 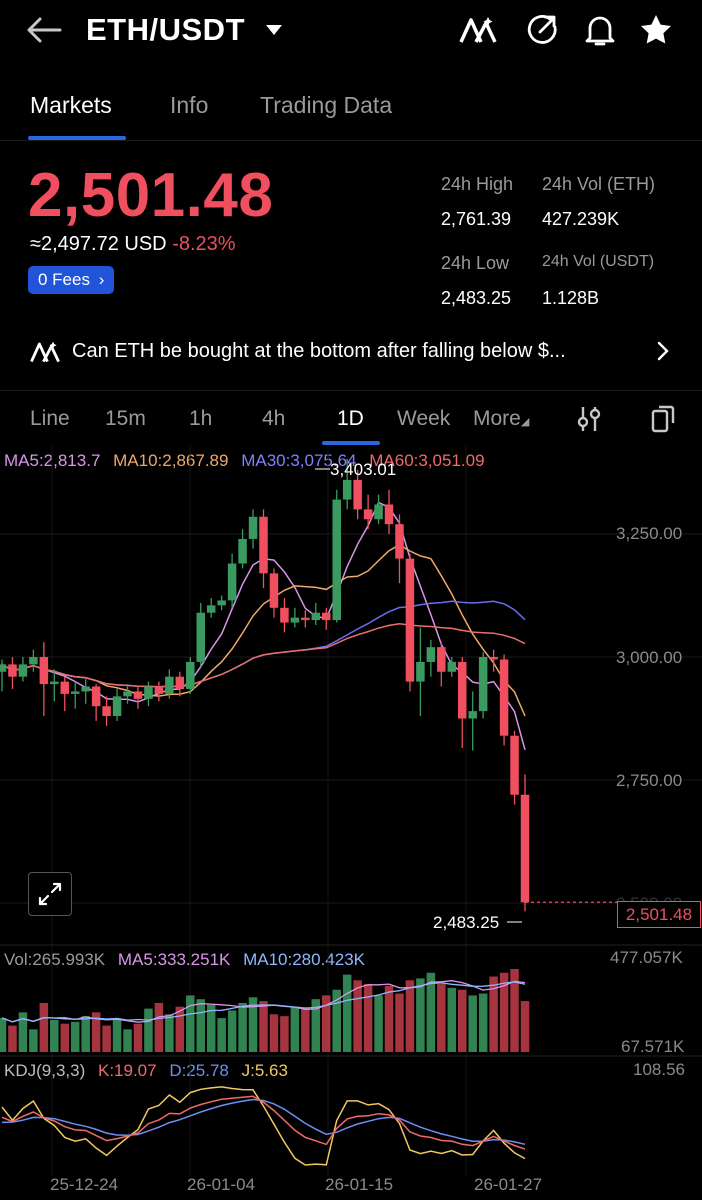 What do you see at coordinates (649, 533) in the screenshot?
I see `price-axis-label: 3,250.00` at bounding box center [649, 533].